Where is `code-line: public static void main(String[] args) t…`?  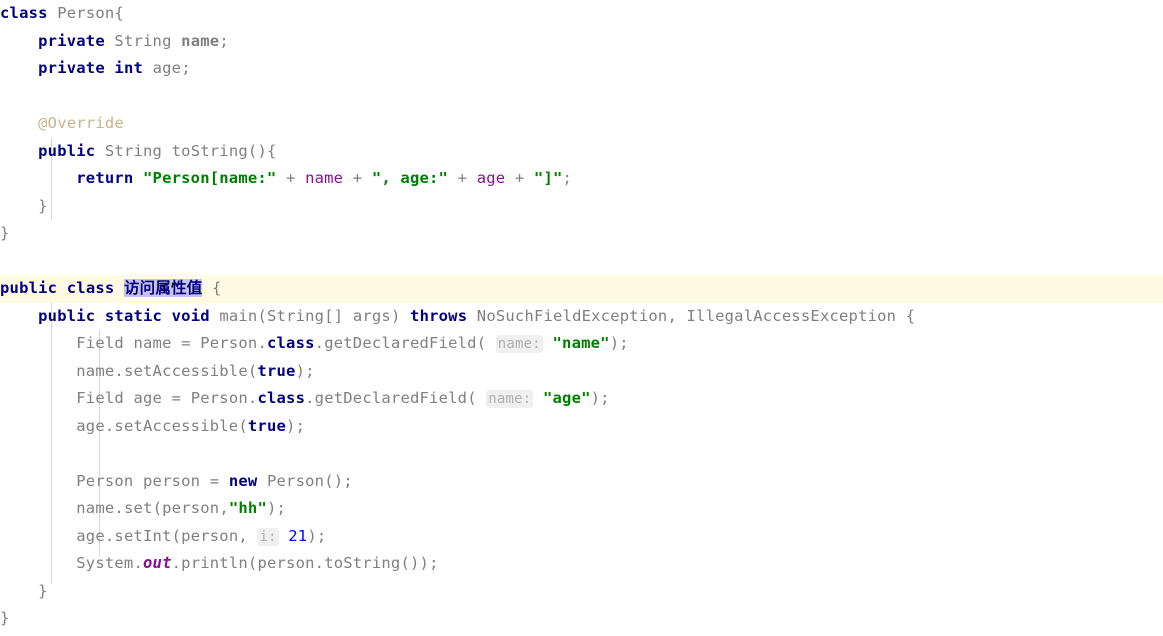
code-line: public static void main(String[] args) t… is located at coordinates (581, 317).